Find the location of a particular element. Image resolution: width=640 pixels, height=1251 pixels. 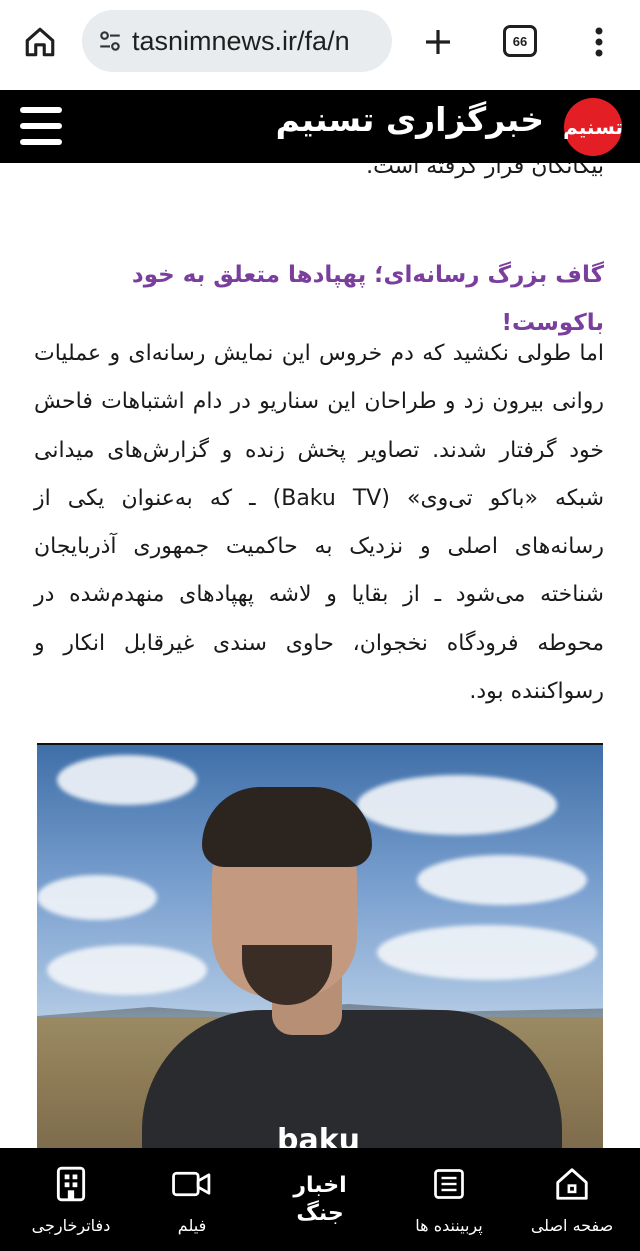

newspaper-icon is located at coordinates (449, 1184).